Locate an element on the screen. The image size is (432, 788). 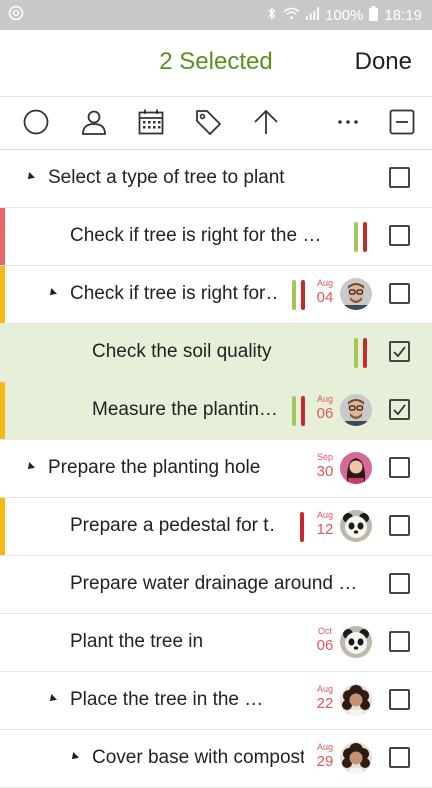
done-button: Done is located at coordinates (383, 62).